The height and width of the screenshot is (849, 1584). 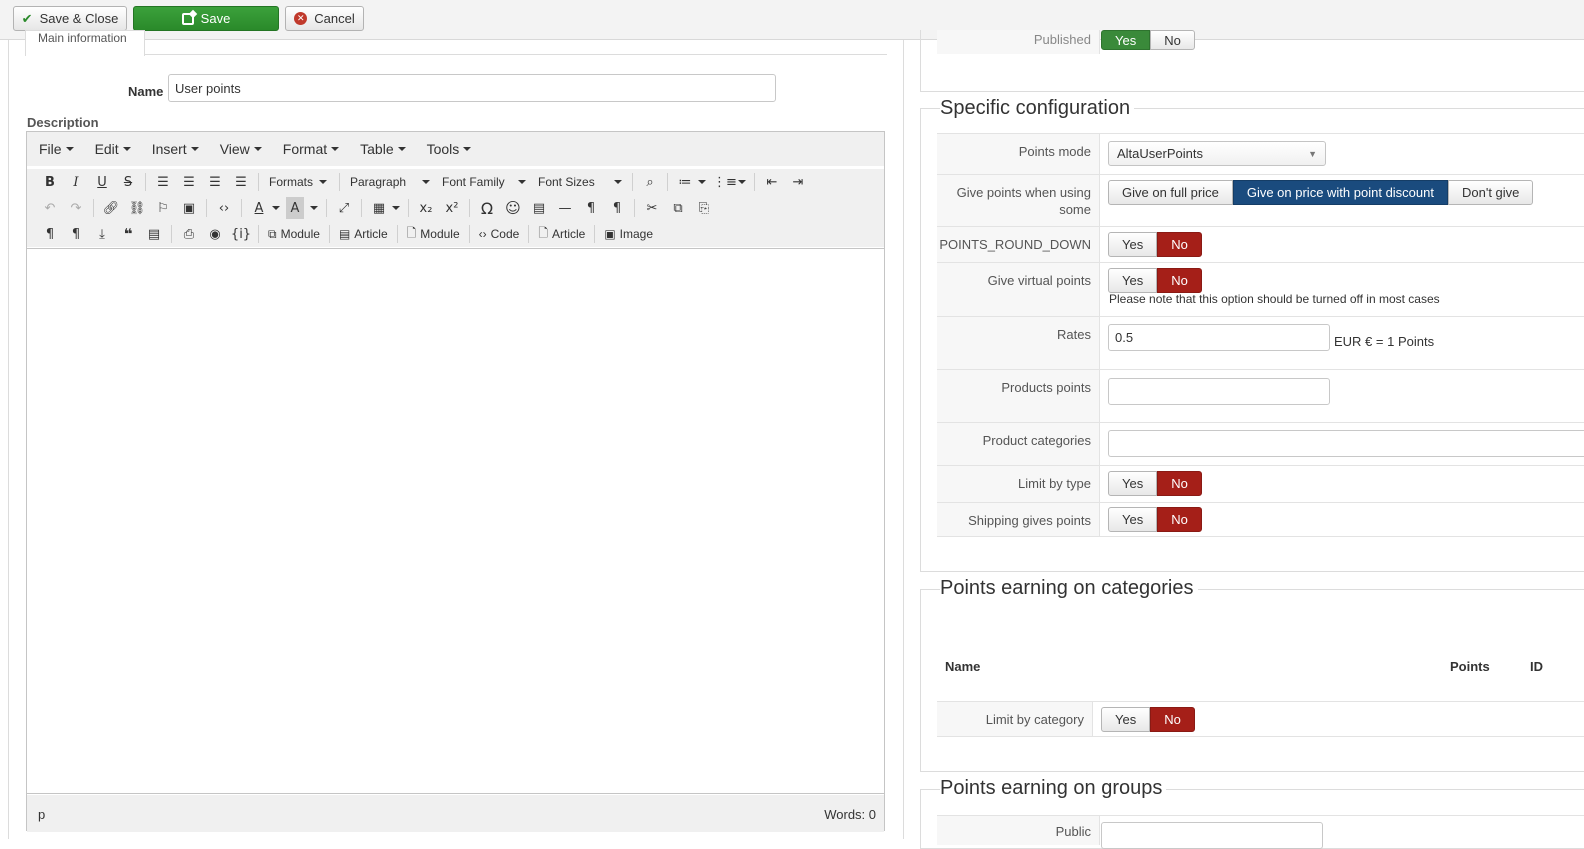 I want to click on align-right-icon: ☰, so click(x=215, y=182).